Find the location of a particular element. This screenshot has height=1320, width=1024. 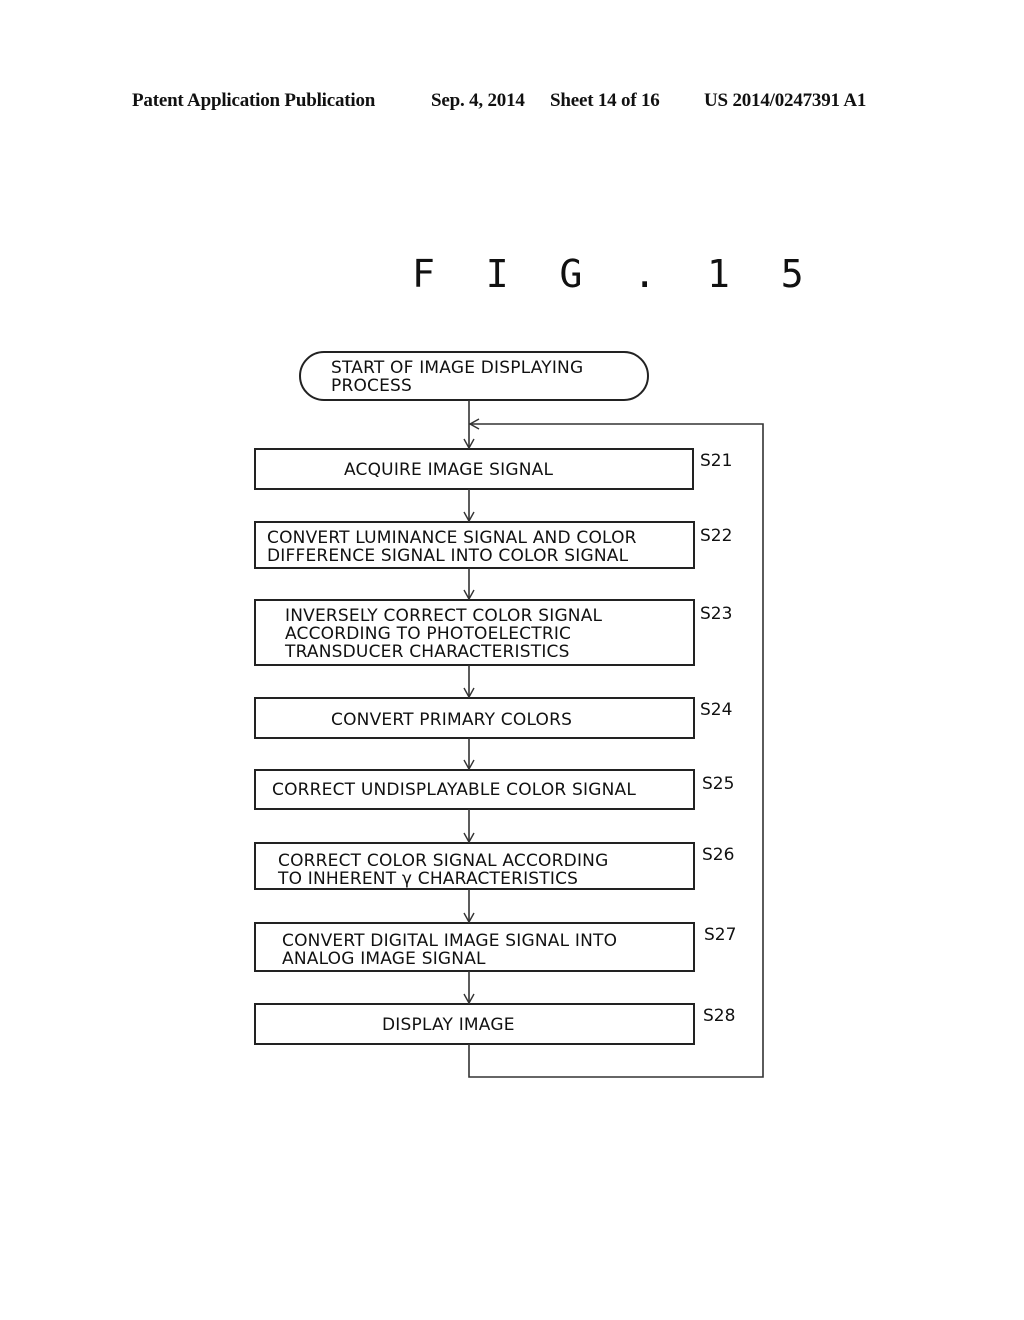

step-text-line: CORRECT COLOR SIGNAL ACCORDING is located at coordinates (443, 861).